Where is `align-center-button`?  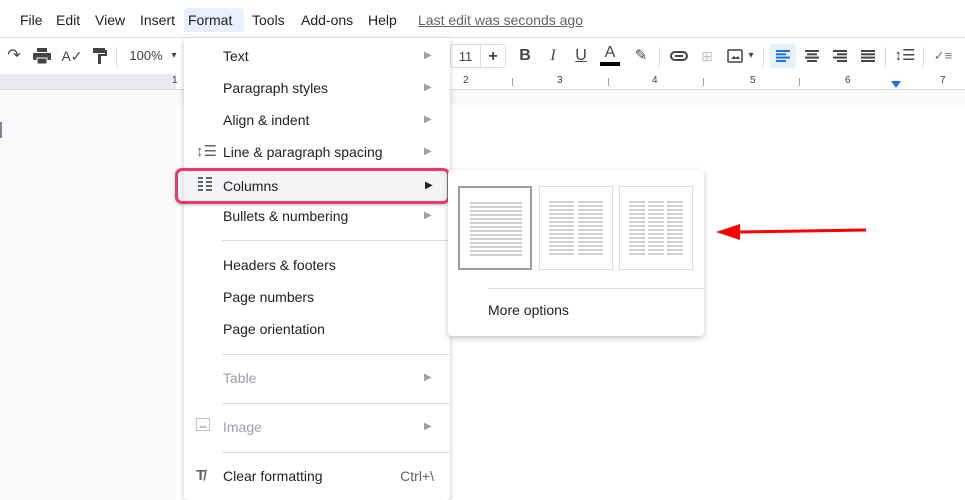
align-center-button is located at coordinates (812, 56).